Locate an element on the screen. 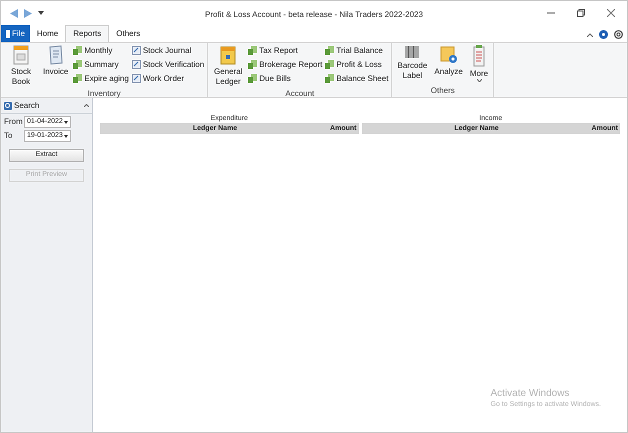 This screenshot has width=628, height=433. close-icon is located at coordinates (611, 13).